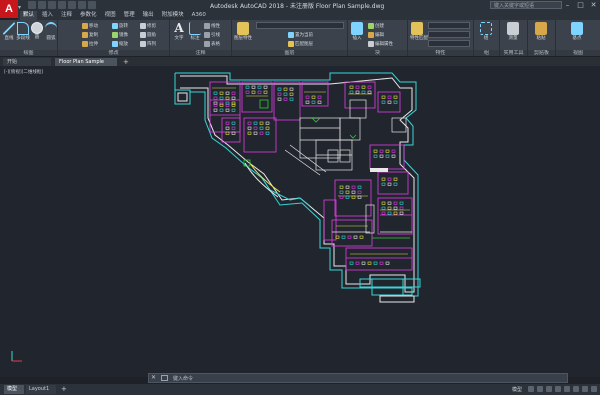 This screenshot has width=600, height=395. I want to click on close-icon: ✕, so click(593, 5).